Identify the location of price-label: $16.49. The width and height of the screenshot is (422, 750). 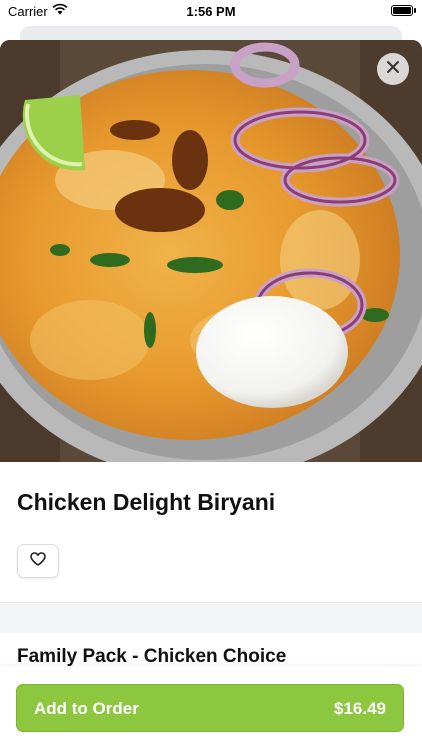
(360, 708).